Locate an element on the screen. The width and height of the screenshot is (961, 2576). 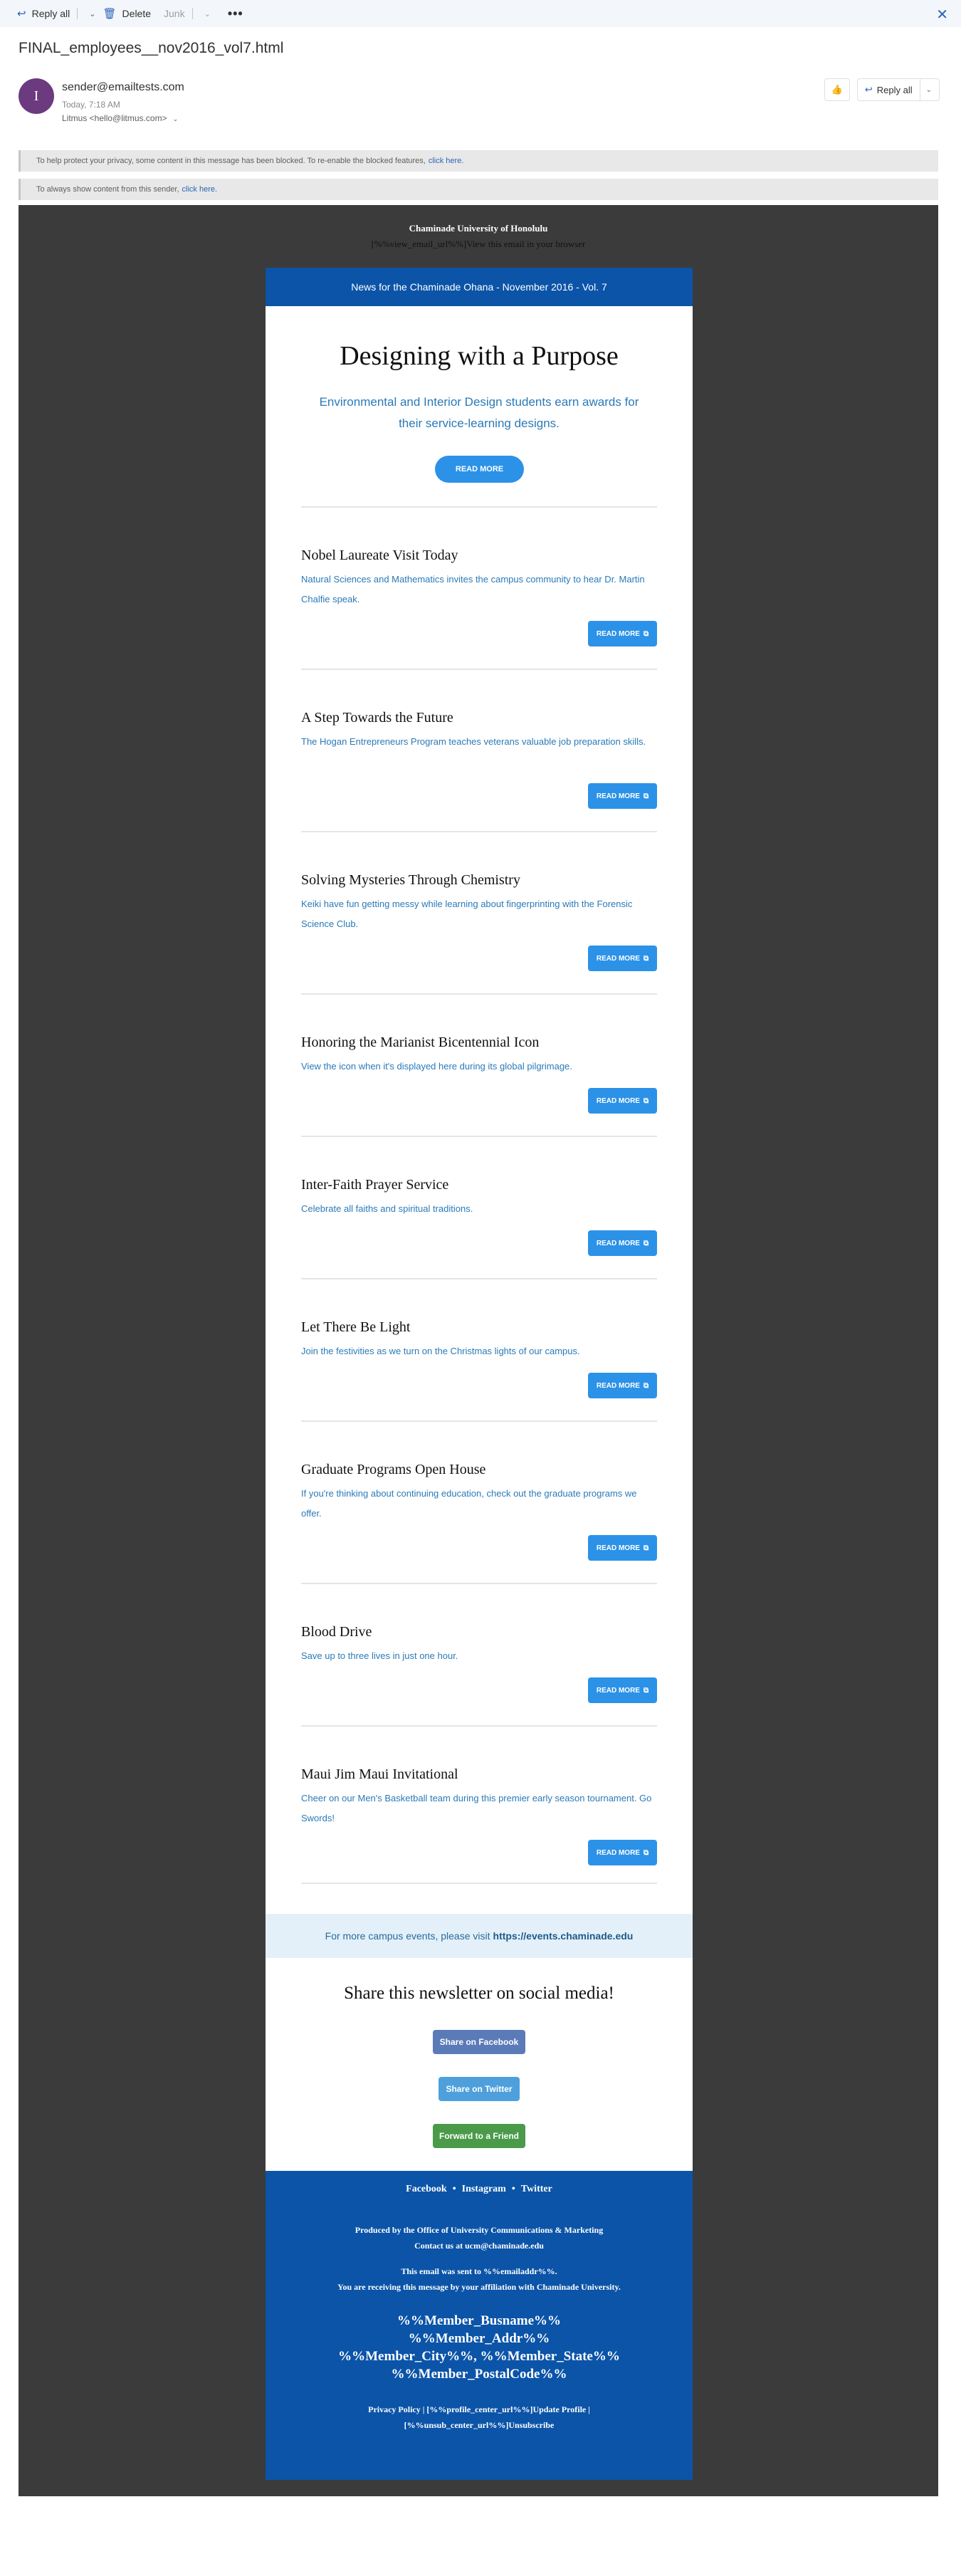
delete-label: Delete is located at coordinates (137, 13).